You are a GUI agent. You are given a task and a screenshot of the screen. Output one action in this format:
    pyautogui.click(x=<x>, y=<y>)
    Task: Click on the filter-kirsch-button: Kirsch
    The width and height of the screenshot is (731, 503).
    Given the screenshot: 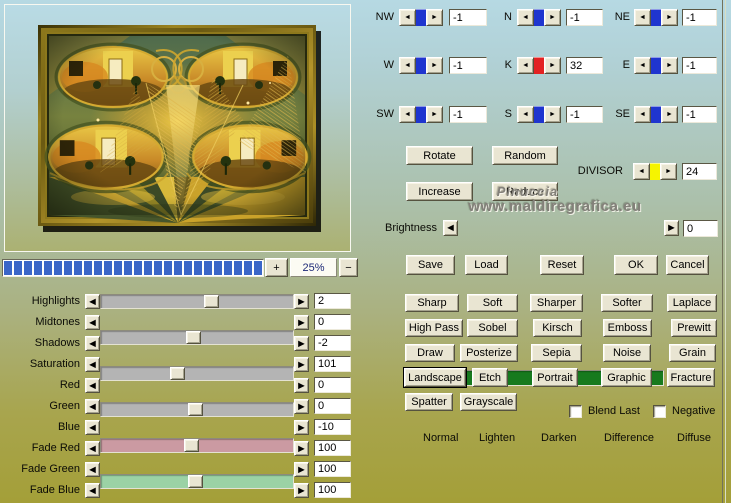 What is the action you would take?
    pyautogui.click(x=557, y=328)
    